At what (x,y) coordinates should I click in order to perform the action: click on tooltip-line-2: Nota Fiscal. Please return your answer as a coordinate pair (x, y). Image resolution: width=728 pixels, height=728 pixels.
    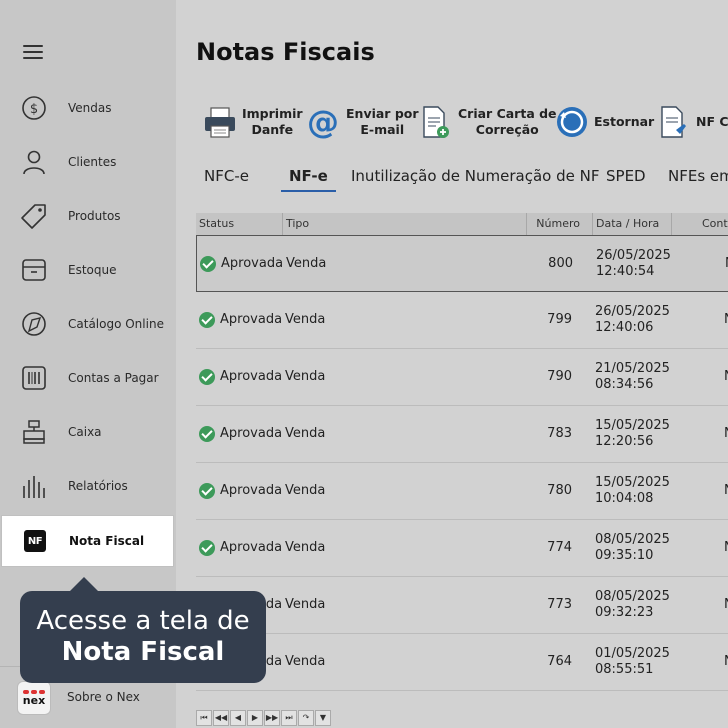
    Looking at the image, I should click on (143, 652).